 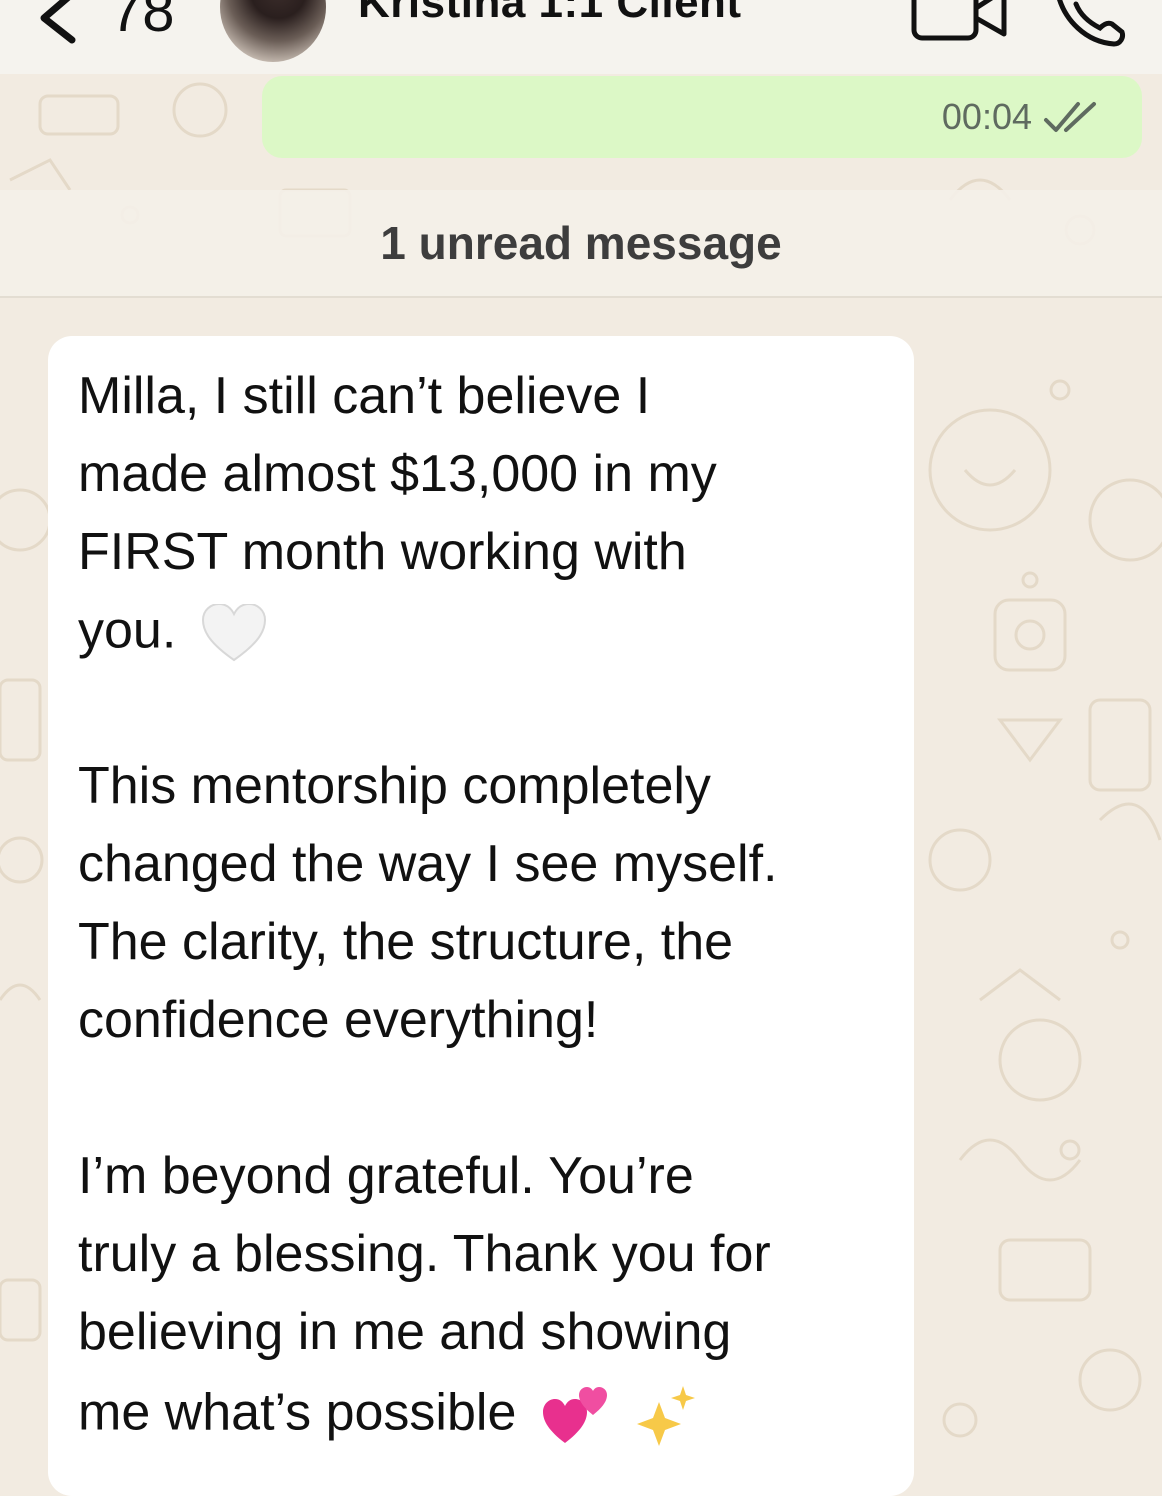 I want to click on message-line: changed the way I see myself., so click(x=428, y=864).